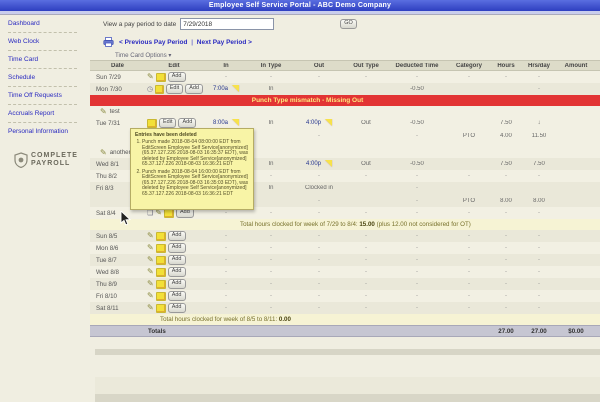  I want to click on cell-hrs: -, so click(506, 272).